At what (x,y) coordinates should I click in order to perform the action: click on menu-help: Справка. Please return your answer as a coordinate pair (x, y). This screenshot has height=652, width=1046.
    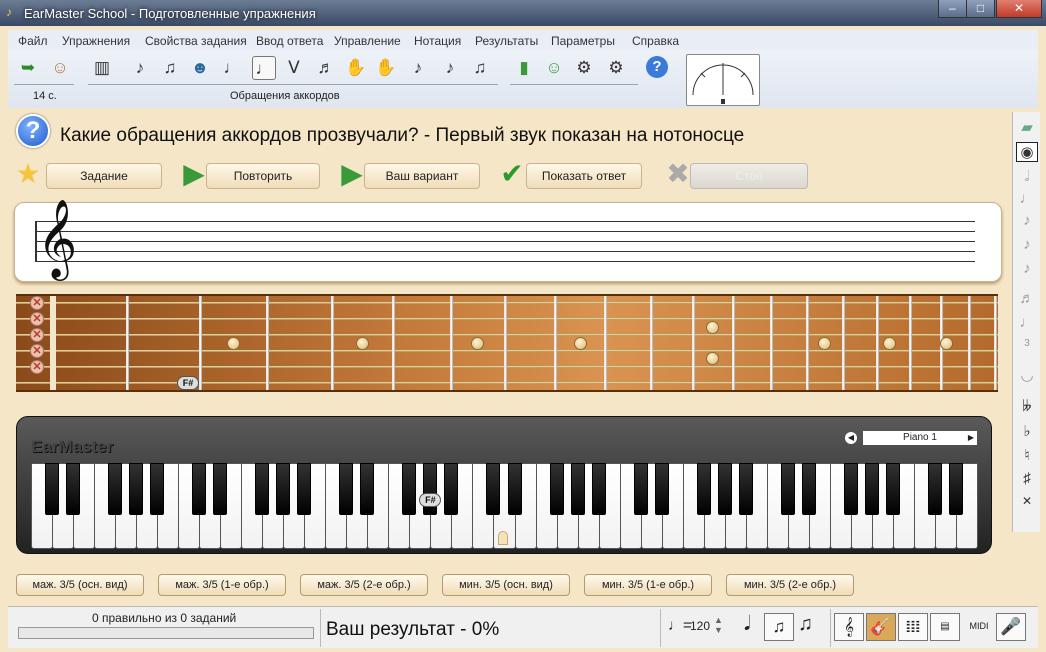
    Looking at the image, I should click on (655, 41).